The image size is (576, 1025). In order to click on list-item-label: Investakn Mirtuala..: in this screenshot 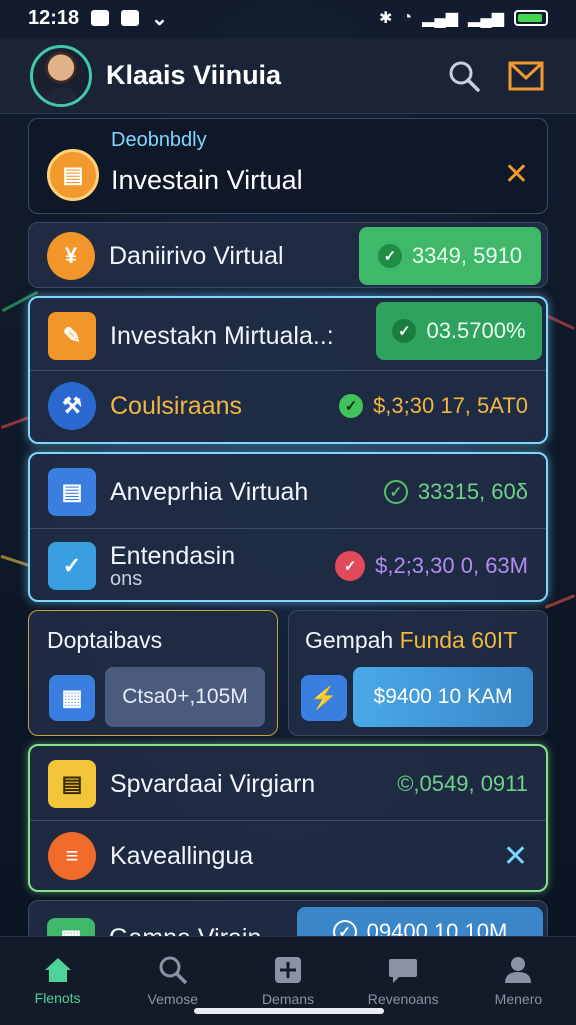, I will do `click(222, 335)`.